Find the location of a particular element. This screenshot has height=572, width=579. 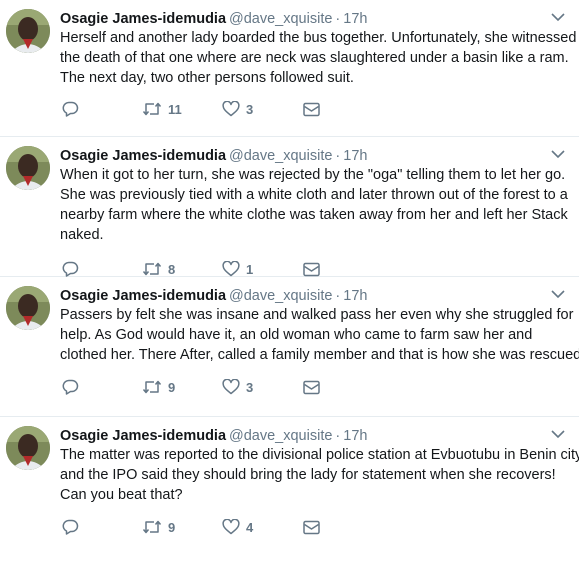

retweet-count: 11 is located at coordinates (175, 109).